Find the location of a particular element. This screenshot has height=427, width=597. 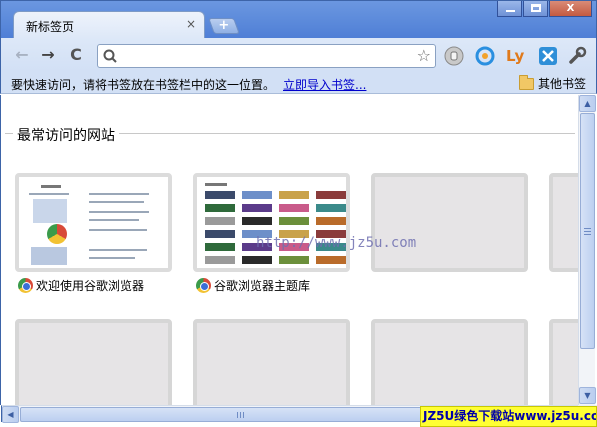

minimize-button is located at coordinates (509, 9).